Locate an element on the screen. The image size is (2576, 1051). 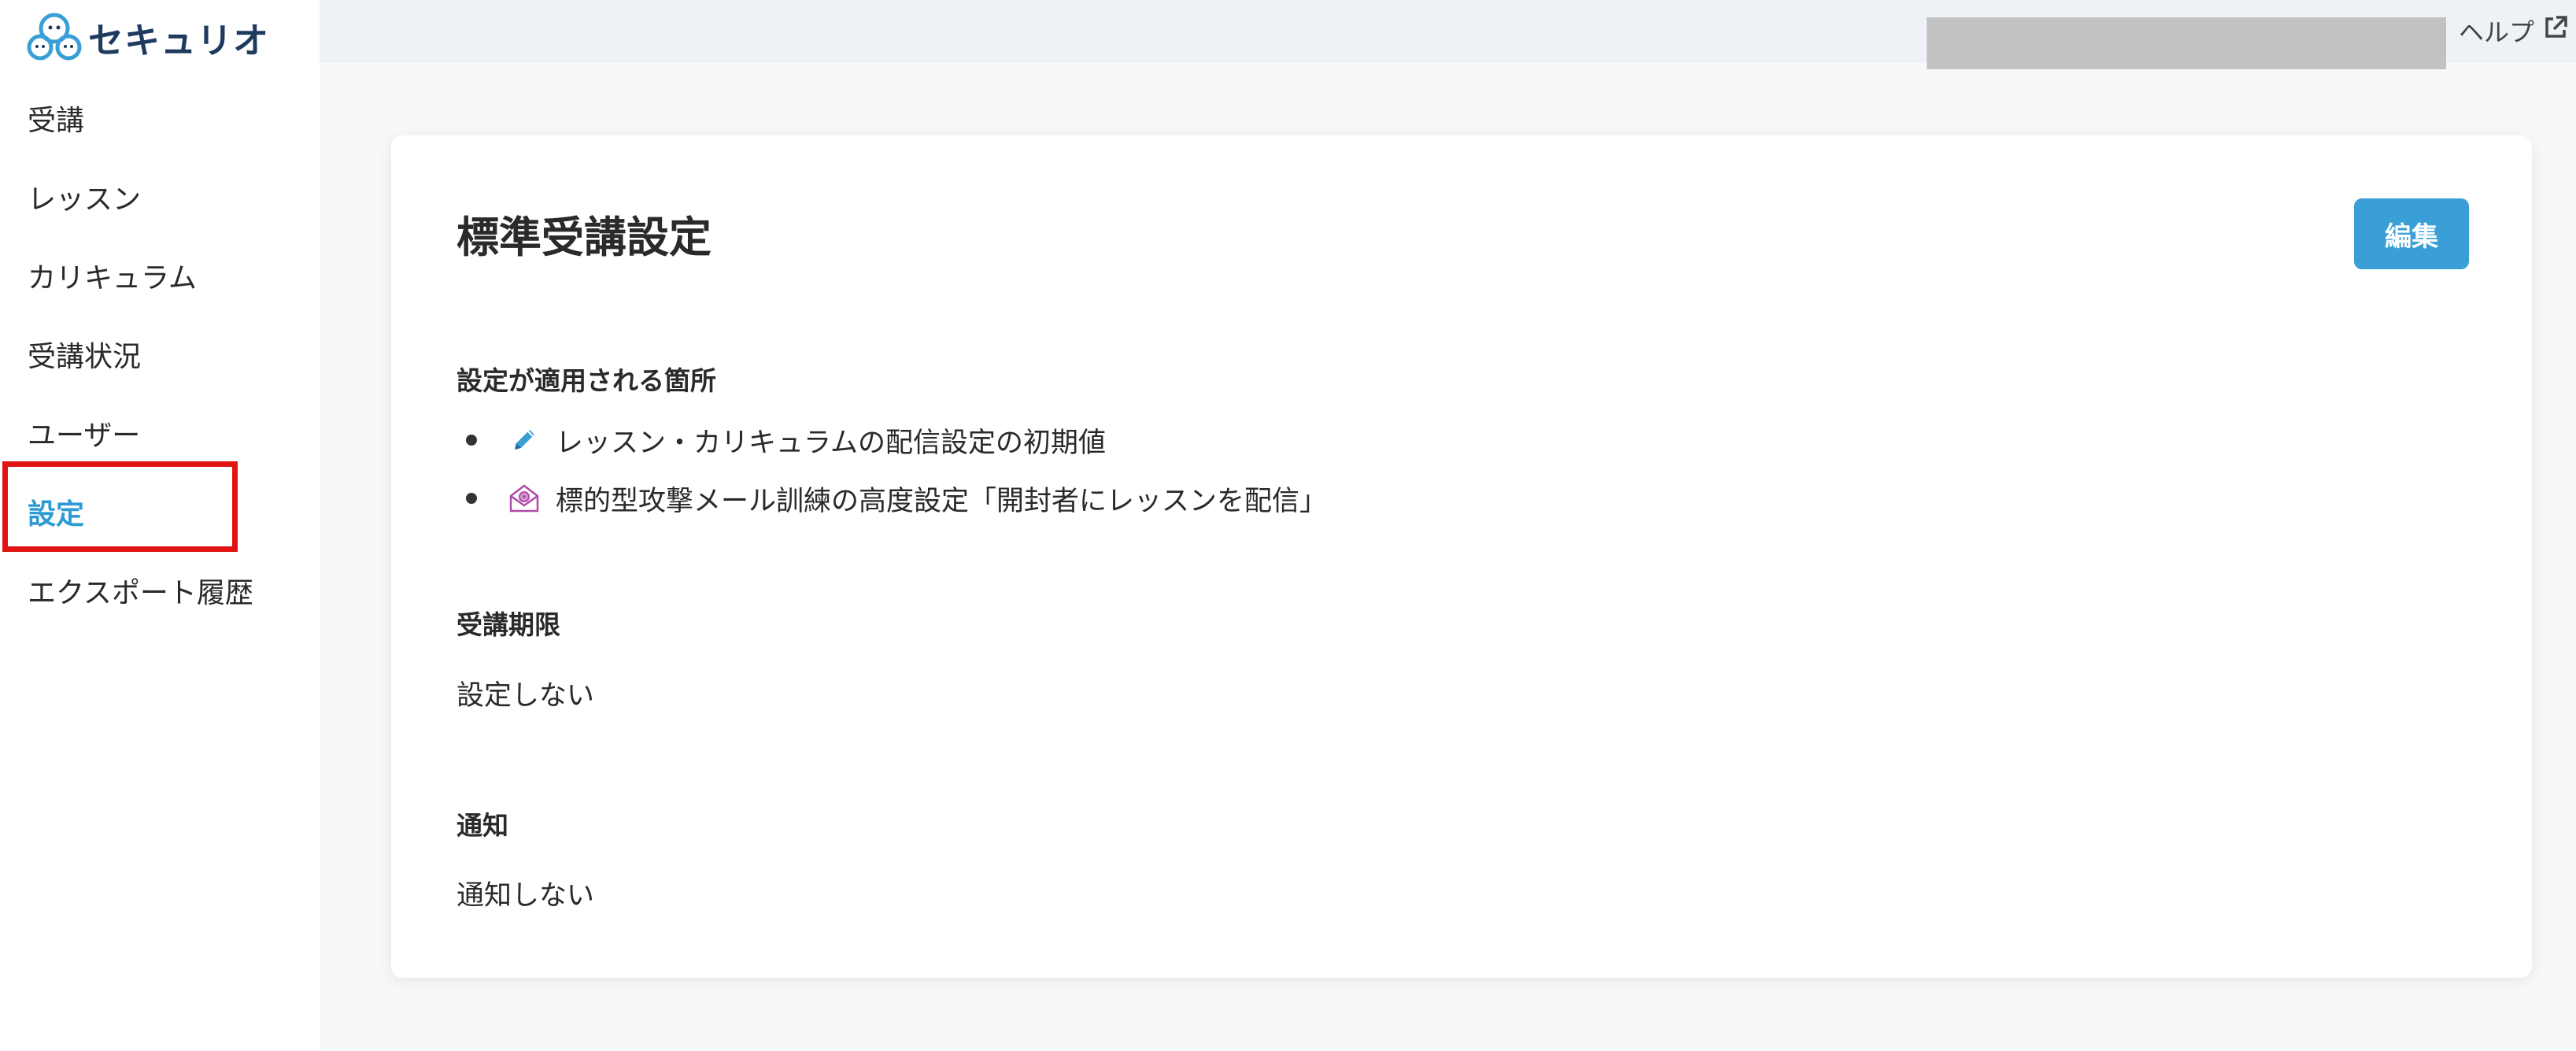
sidebar-item-export-history: エクスポート履歴 is located at coordinates (160, 590).